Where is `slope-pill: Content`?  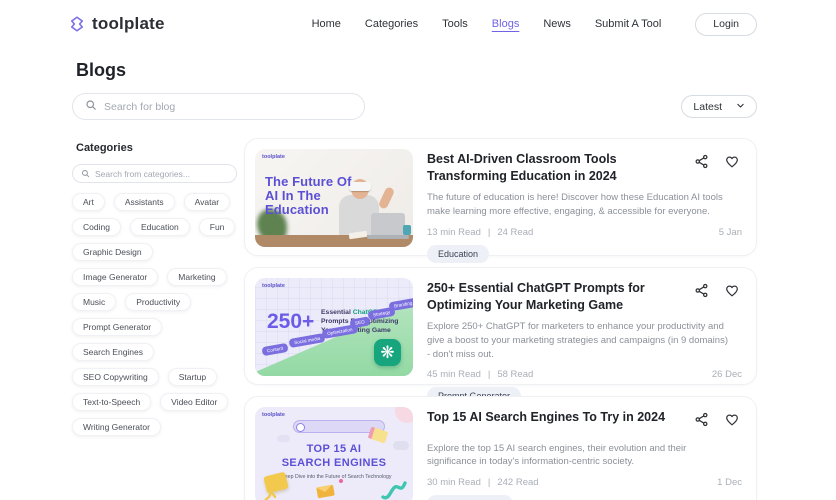
slope-pill: Content is located at coordinates (275, 349).